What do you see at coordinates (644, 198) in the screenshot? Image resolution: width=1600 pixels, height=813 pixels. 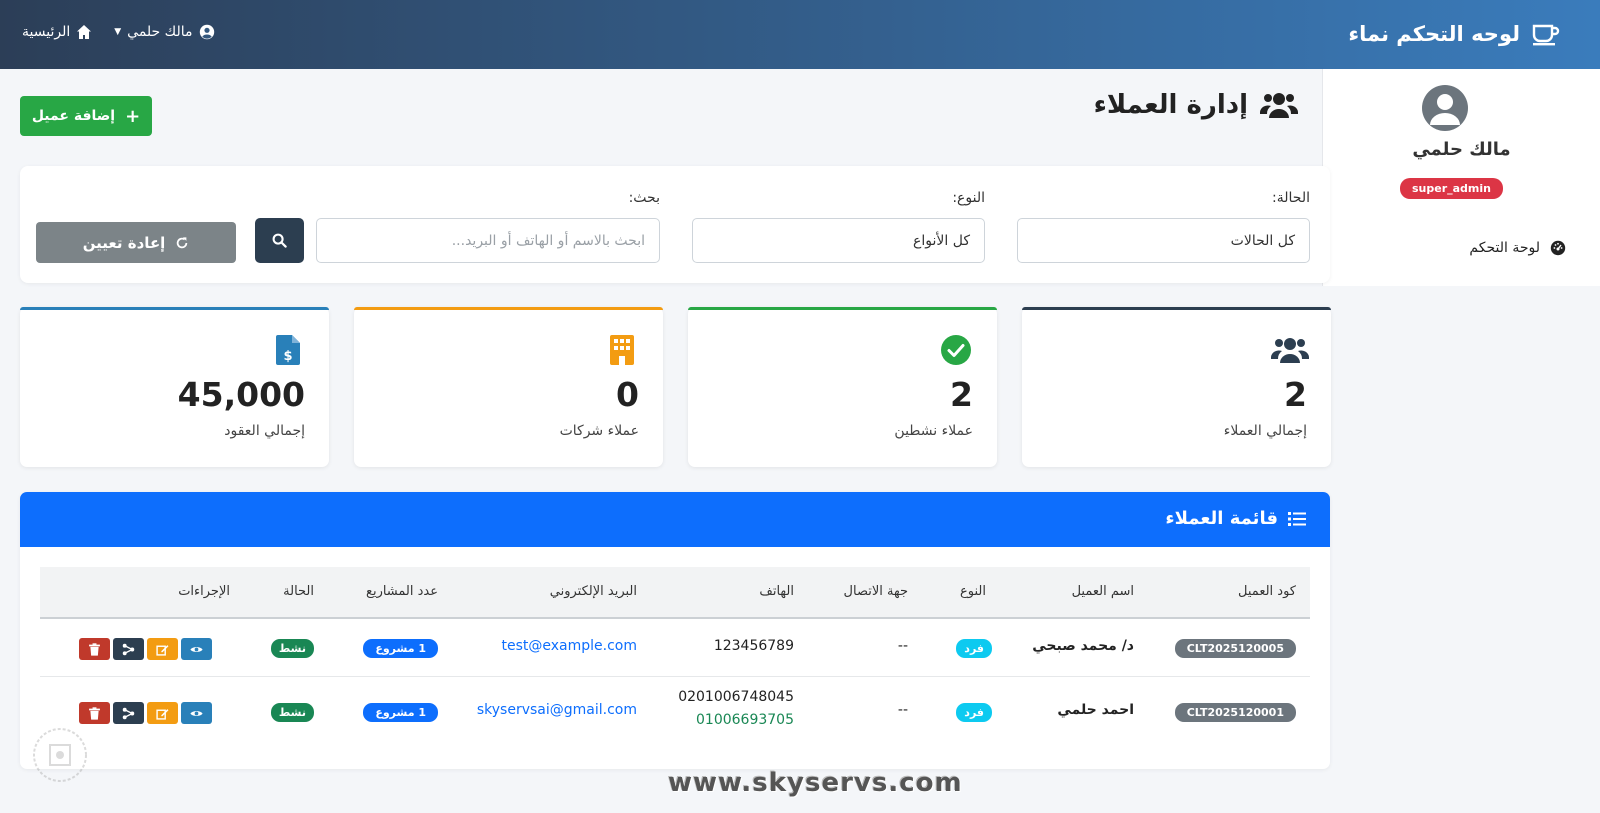 I see `search-label: بحث:` at bounding box center [644, 198].